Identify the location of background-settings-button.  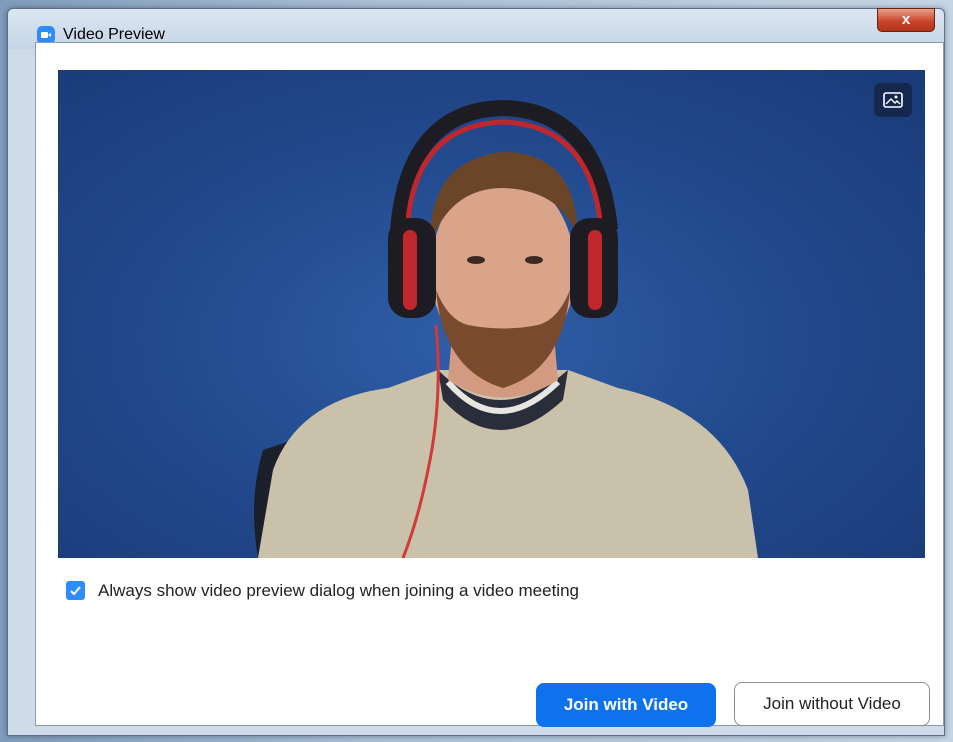
(893, 100).